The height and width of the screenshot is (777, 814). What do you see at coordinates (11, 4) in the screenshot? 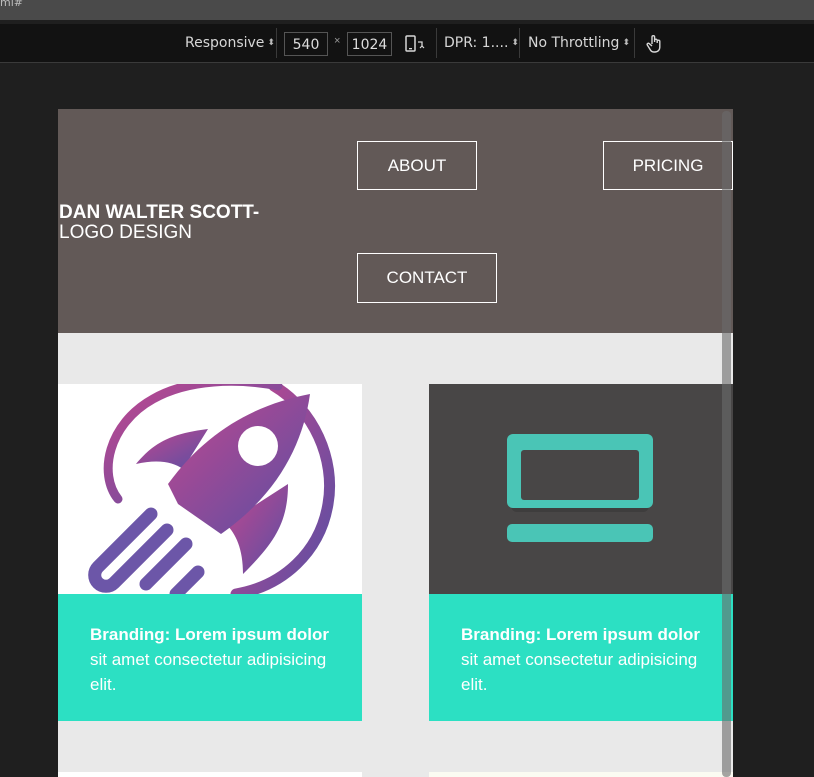
I see `source-breadcrumb: ml#` at bounding box center [11, 4].